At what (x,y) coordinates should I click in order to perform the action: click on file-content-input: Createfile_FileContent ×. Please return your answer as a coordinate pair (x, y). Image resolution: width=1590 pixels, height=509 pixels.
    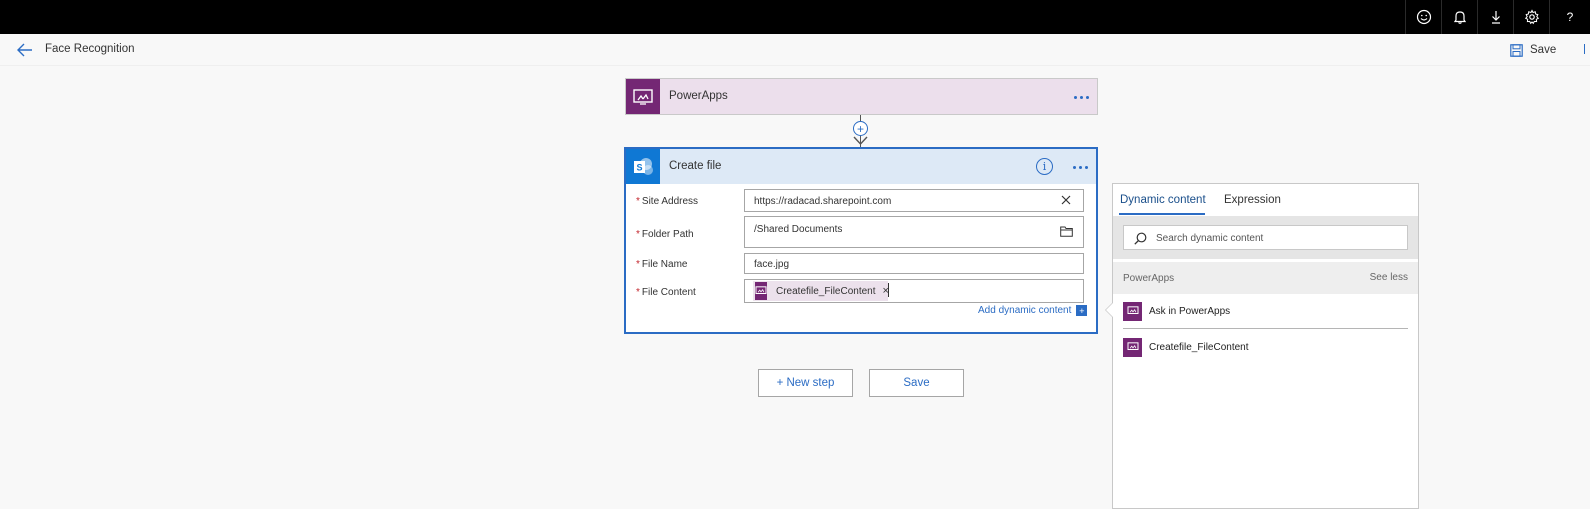
    Looking at the image, I should click on (914, 291).